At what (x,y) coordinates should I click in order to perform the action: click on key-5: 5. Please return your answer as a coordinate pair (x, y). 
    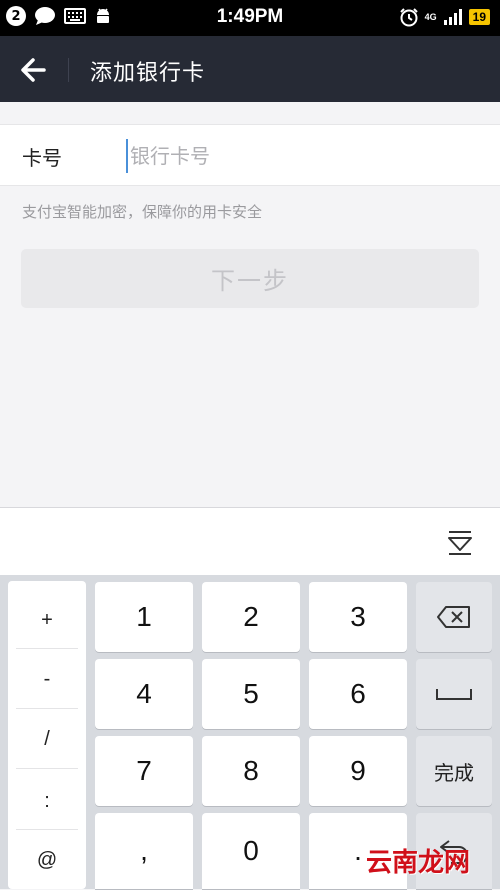
    Looking at the image, I should click on (251, 694).